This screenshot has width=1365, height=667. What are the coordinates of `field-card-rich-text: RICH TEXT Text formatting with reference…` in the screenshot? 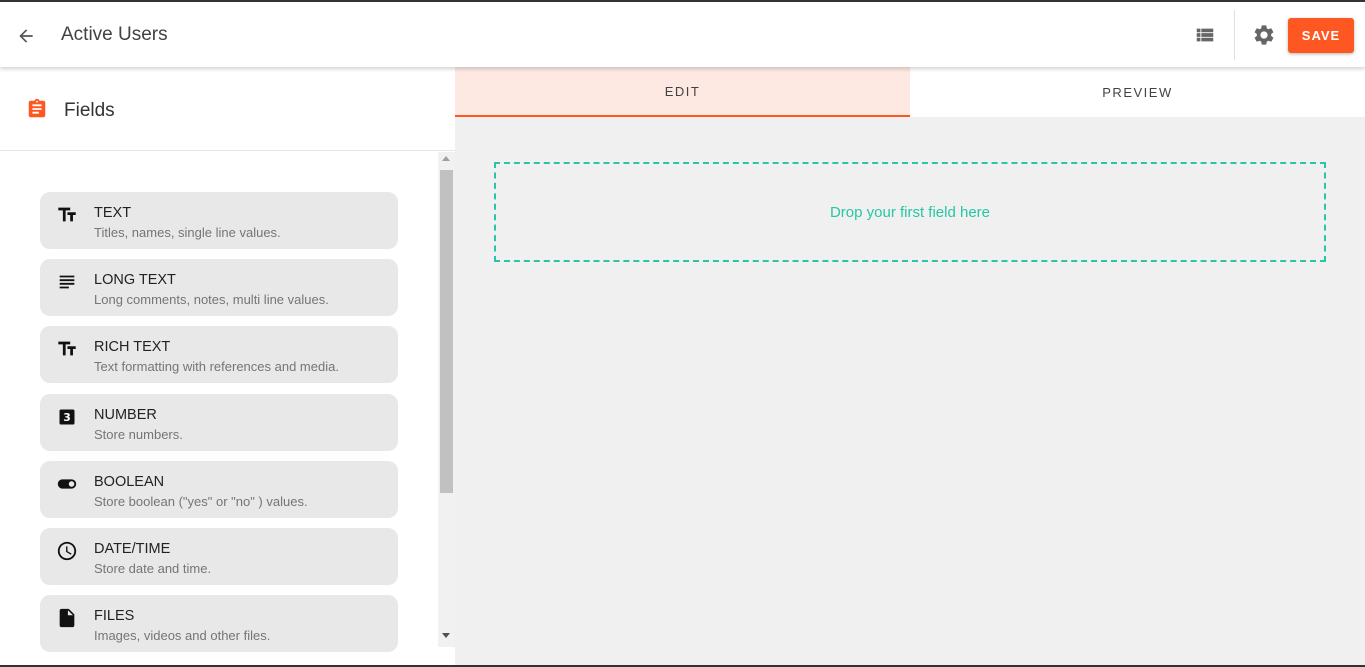 It's located at (219, 354).